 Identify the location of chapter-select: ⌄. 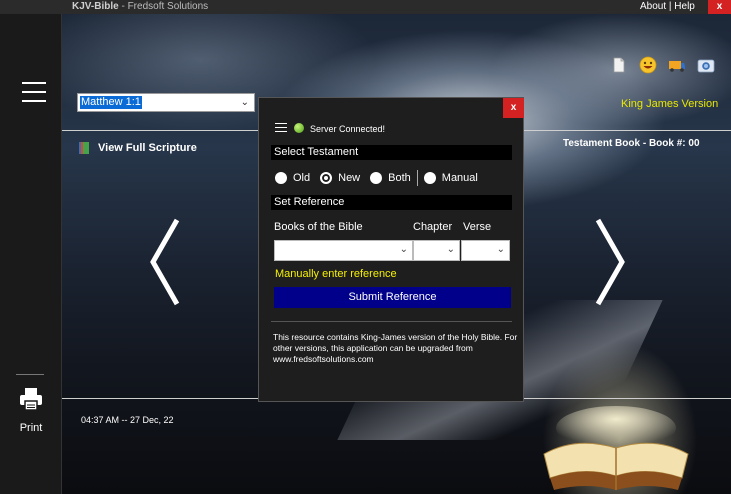
(436, 250).